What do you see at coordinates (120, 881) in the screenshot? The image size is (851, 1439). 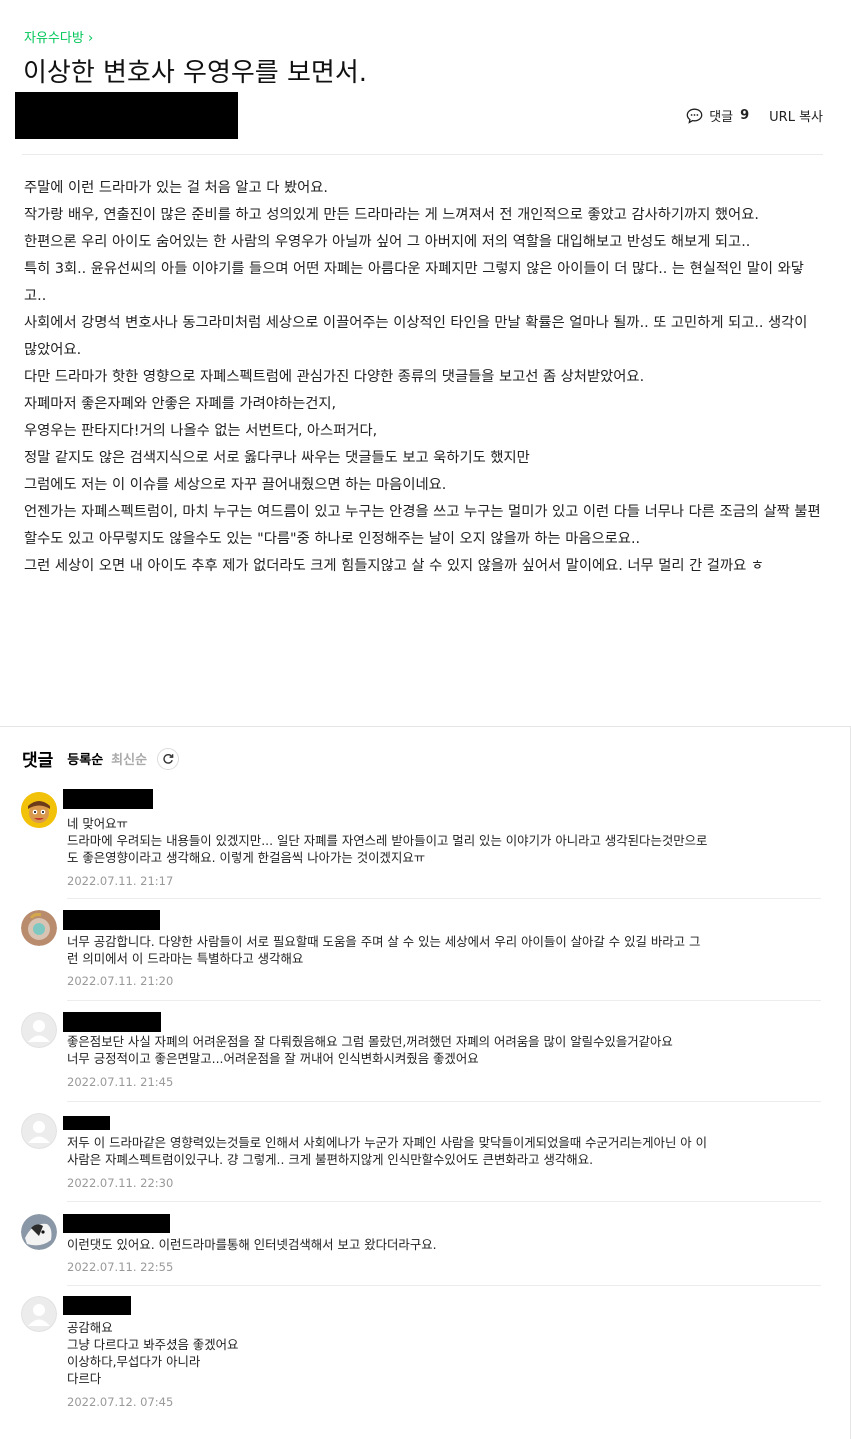 I see `comment-date: 2022.07.11. 21:17` at bounding box center [120, 881].